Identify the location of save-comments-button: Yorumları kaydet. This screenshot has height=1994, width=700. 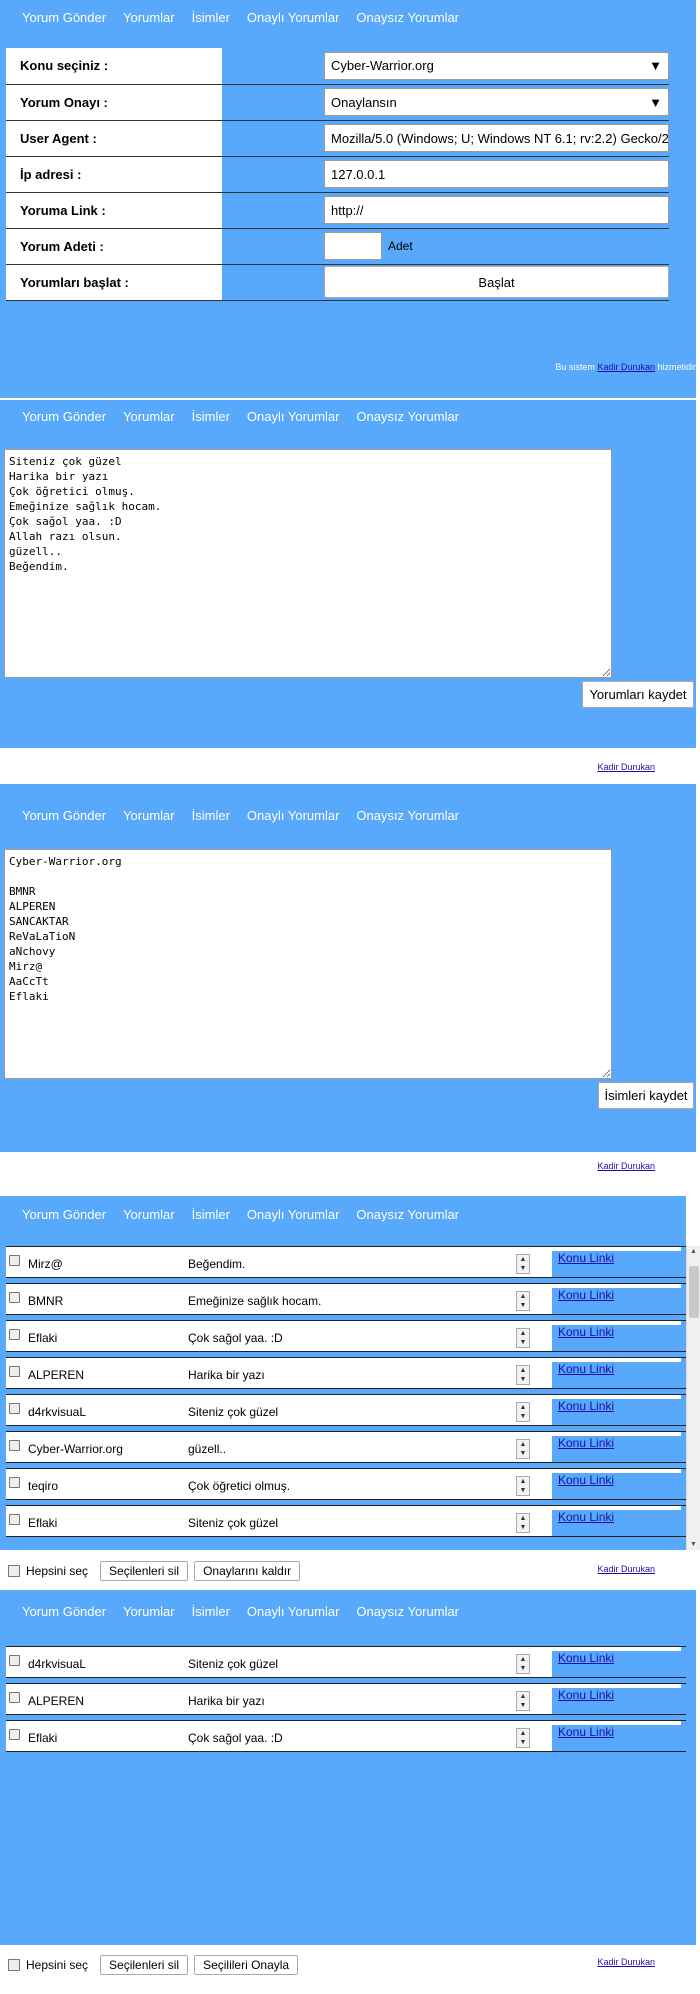
(638, 694).